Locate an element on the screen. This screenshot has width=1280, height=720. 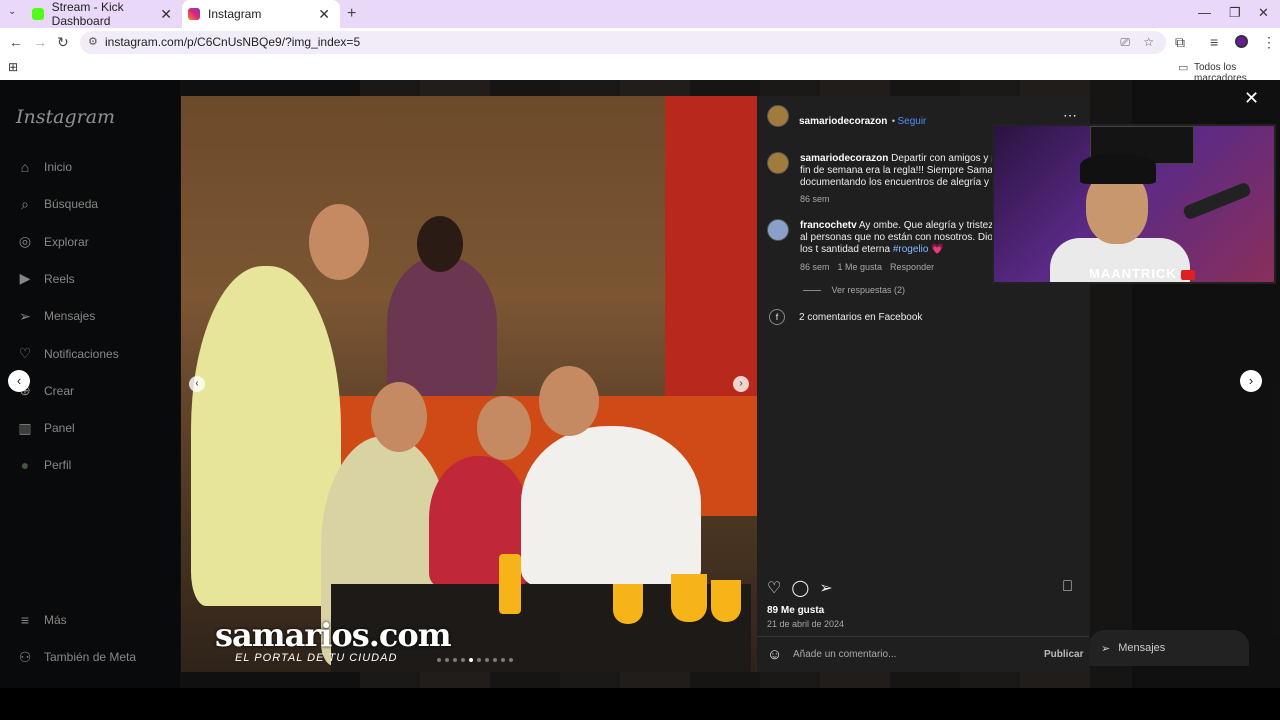
photo-prev-arrow-icon: ‹ is located at coordinates (197, 384).